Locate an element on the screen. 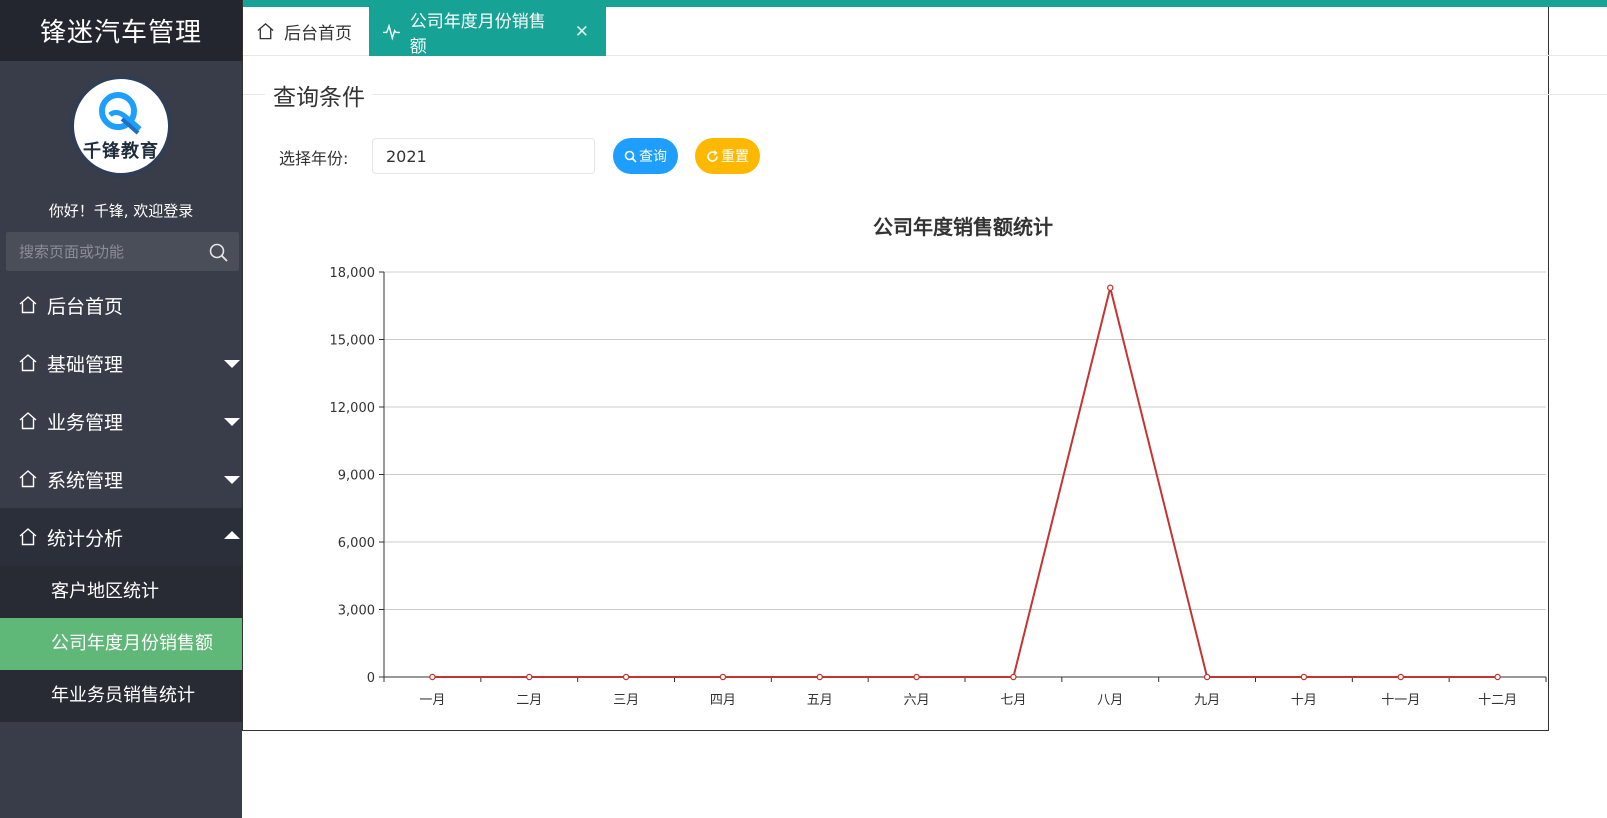  x-tick-label: 十一月 is located at coordinates (1400, 700).